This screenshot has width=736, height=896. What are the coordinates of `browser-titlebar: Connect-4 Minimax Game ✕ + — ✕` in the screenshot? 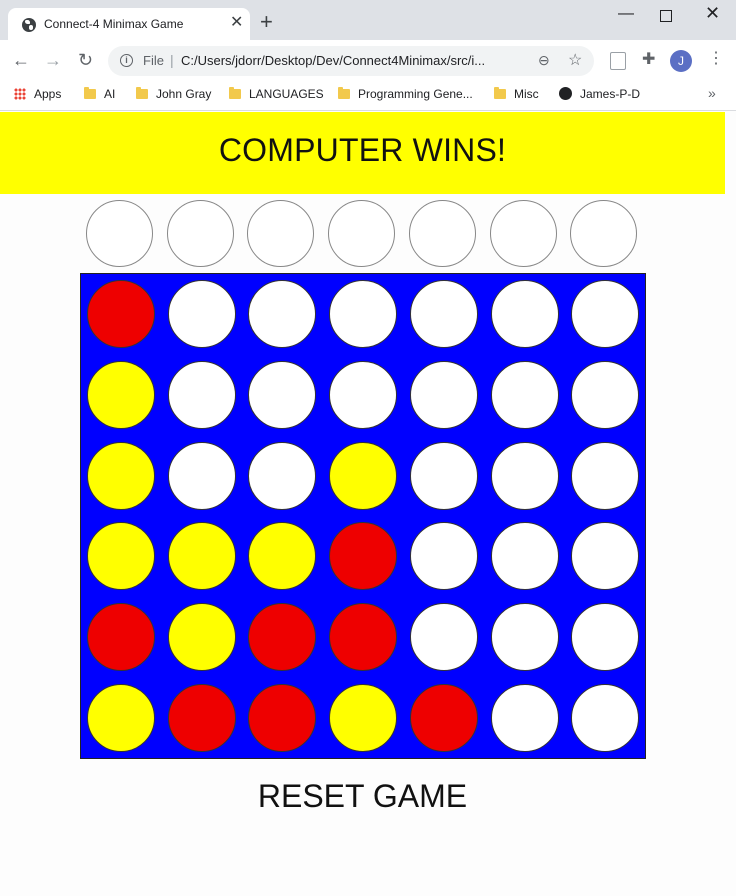 It's located at (368, 20).